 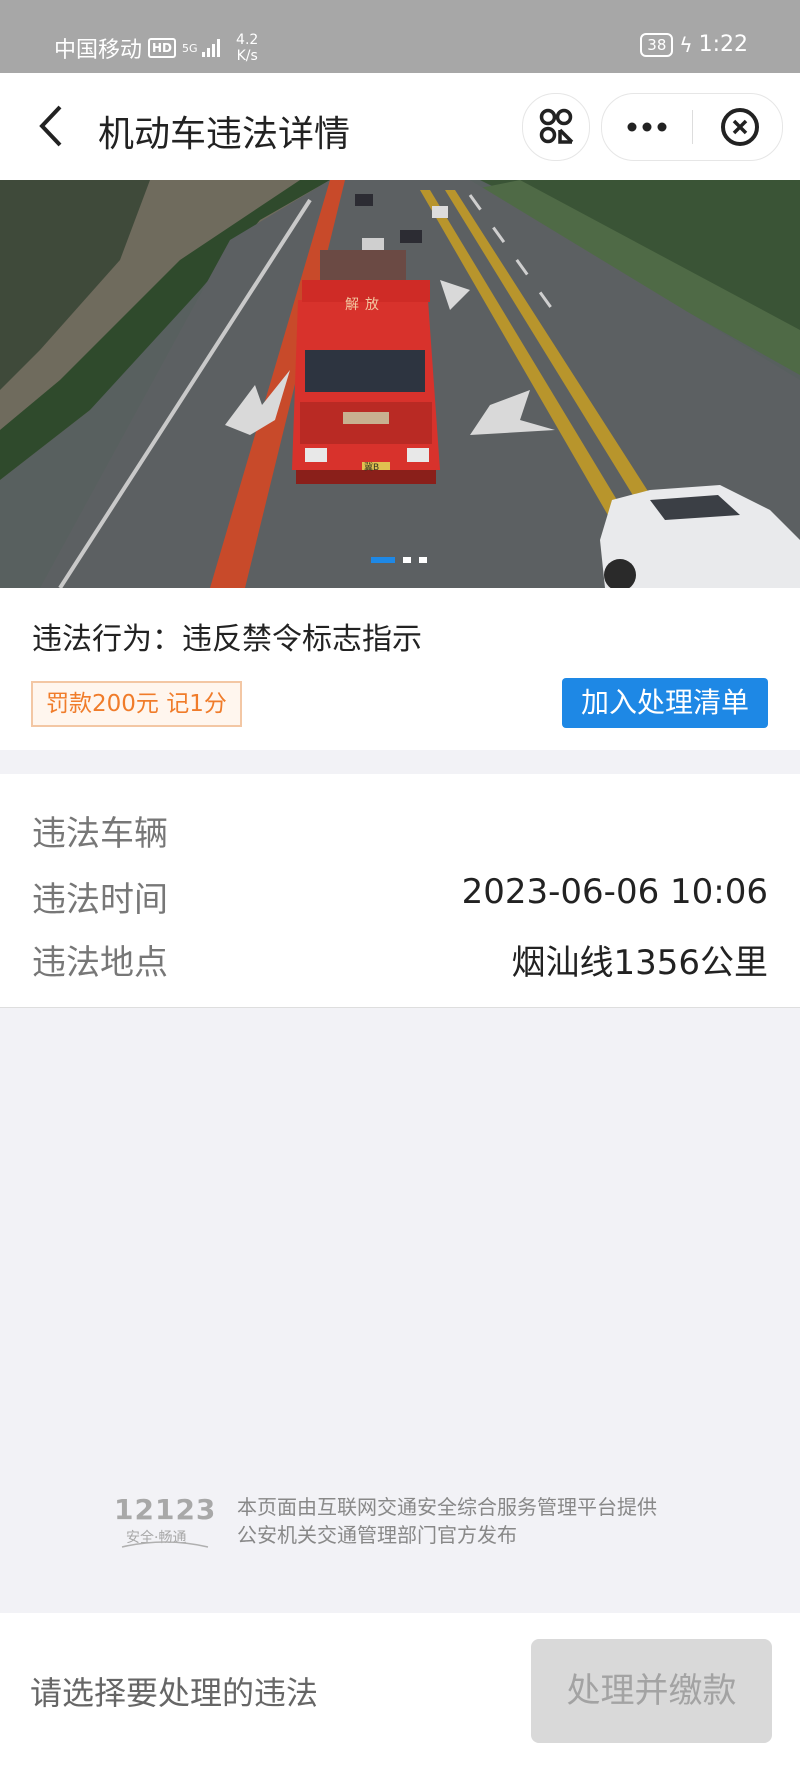 What do you see at coordinates (614, 892) in the screenshot?
I see `time-value: 2023-06-06 10:06` at bounding box center [614, 892].